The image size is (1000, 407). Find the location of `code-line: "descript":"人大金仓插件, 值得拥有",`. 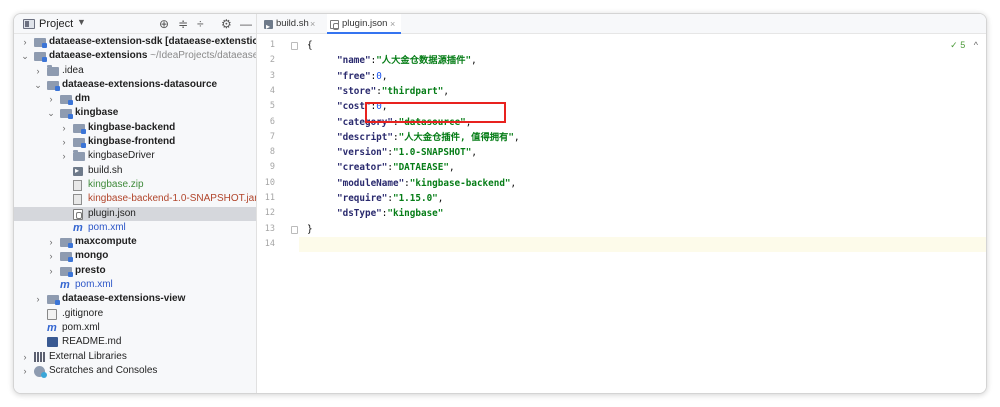

code-line: "descript":"人大金仓插件, 值得拥有", is located at coordinates (642, 137).